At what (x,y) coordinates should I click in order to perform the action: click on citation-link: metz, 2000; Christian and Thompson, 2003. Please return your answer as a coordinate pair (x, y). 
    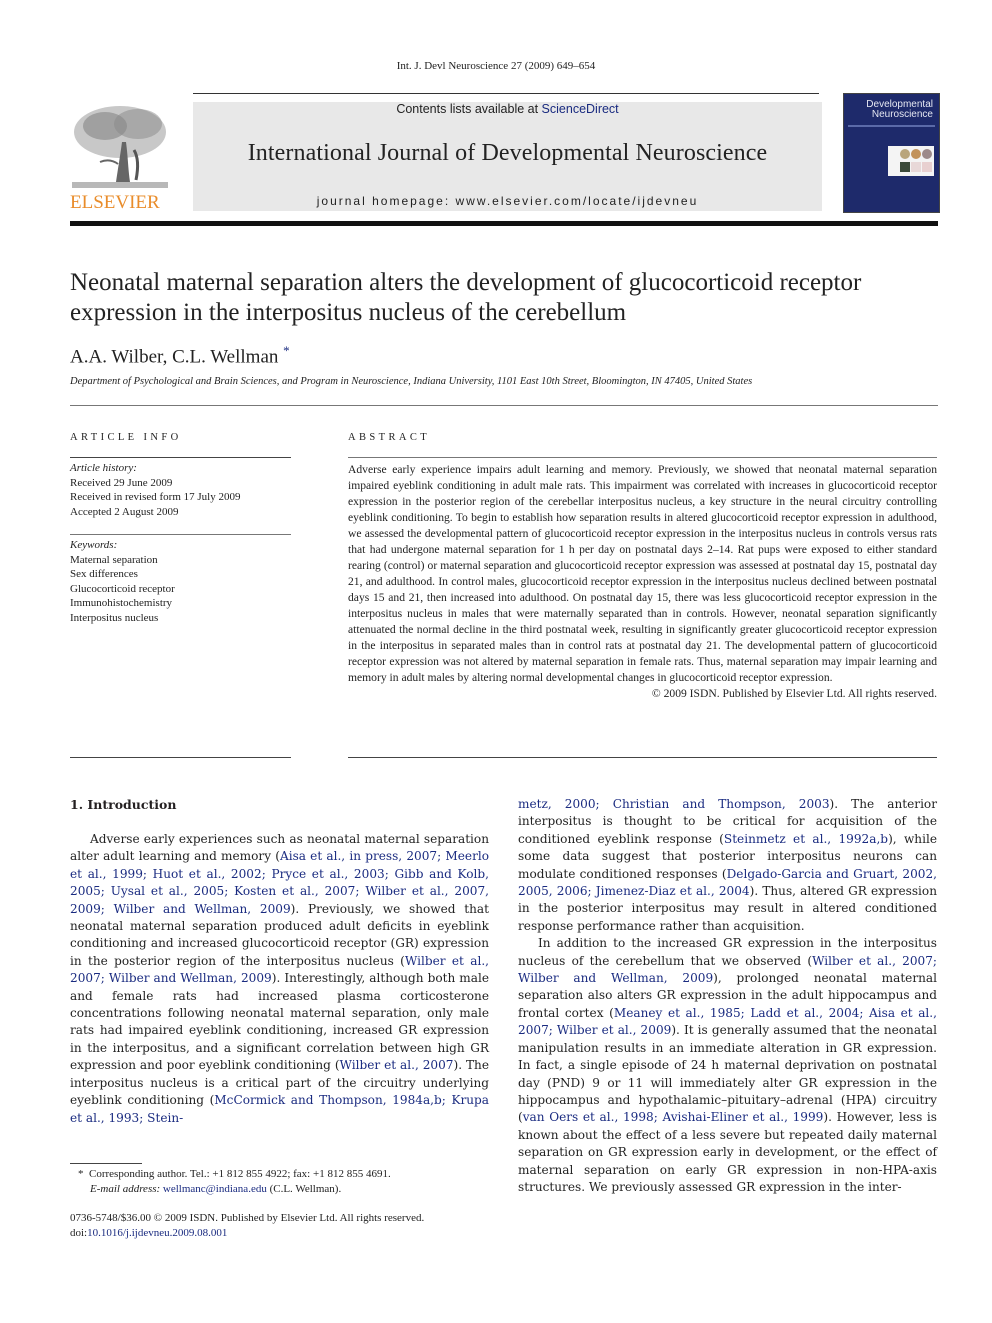
    Looking at the image, I should click on (674, 804).